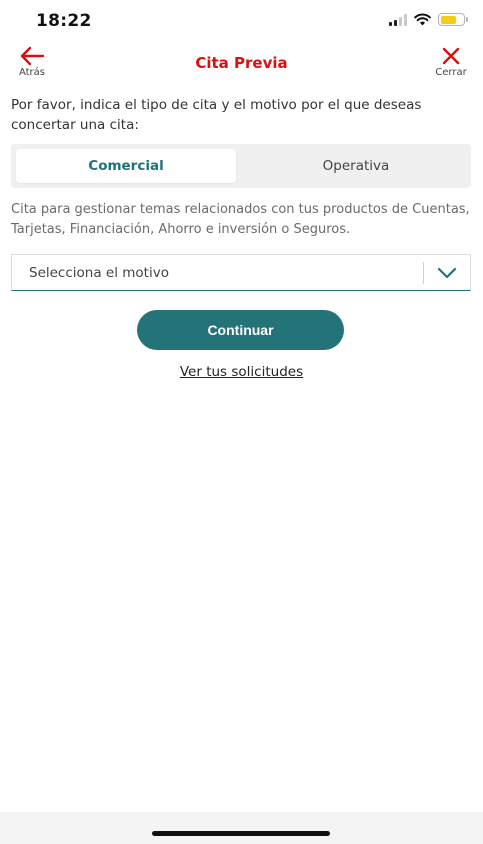  What do you see at coordinates (451, 72) in the screenshot?
I see `close-label: Cerrar` at bounding box center [451, 72].